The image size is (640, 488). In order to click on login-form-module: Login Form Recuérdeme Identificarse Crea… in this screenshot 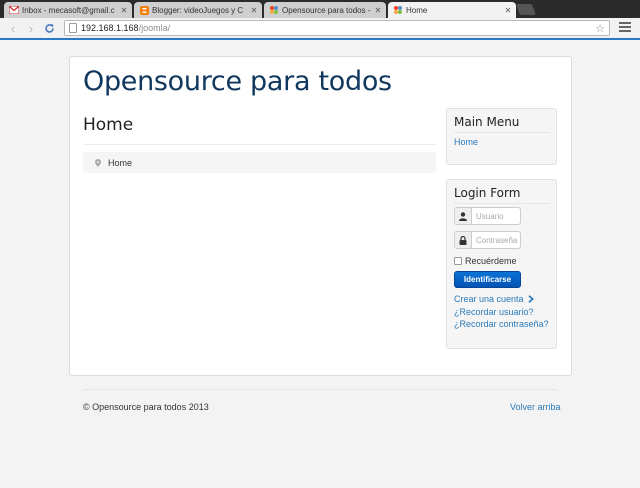, I will do `click(501, 264)`.